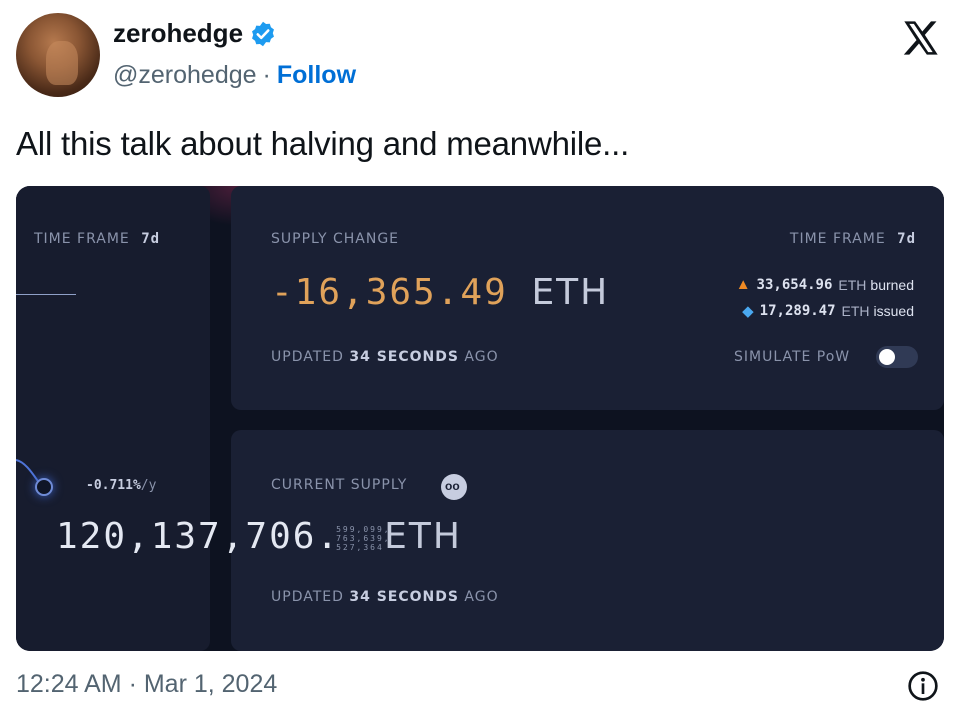 Image resolution: width=960 pixels, height=716 pixels. What do you see at coordinates (62, 63) in the screenshot?
I see `avatar-figure` at bounding box center [62, 63].